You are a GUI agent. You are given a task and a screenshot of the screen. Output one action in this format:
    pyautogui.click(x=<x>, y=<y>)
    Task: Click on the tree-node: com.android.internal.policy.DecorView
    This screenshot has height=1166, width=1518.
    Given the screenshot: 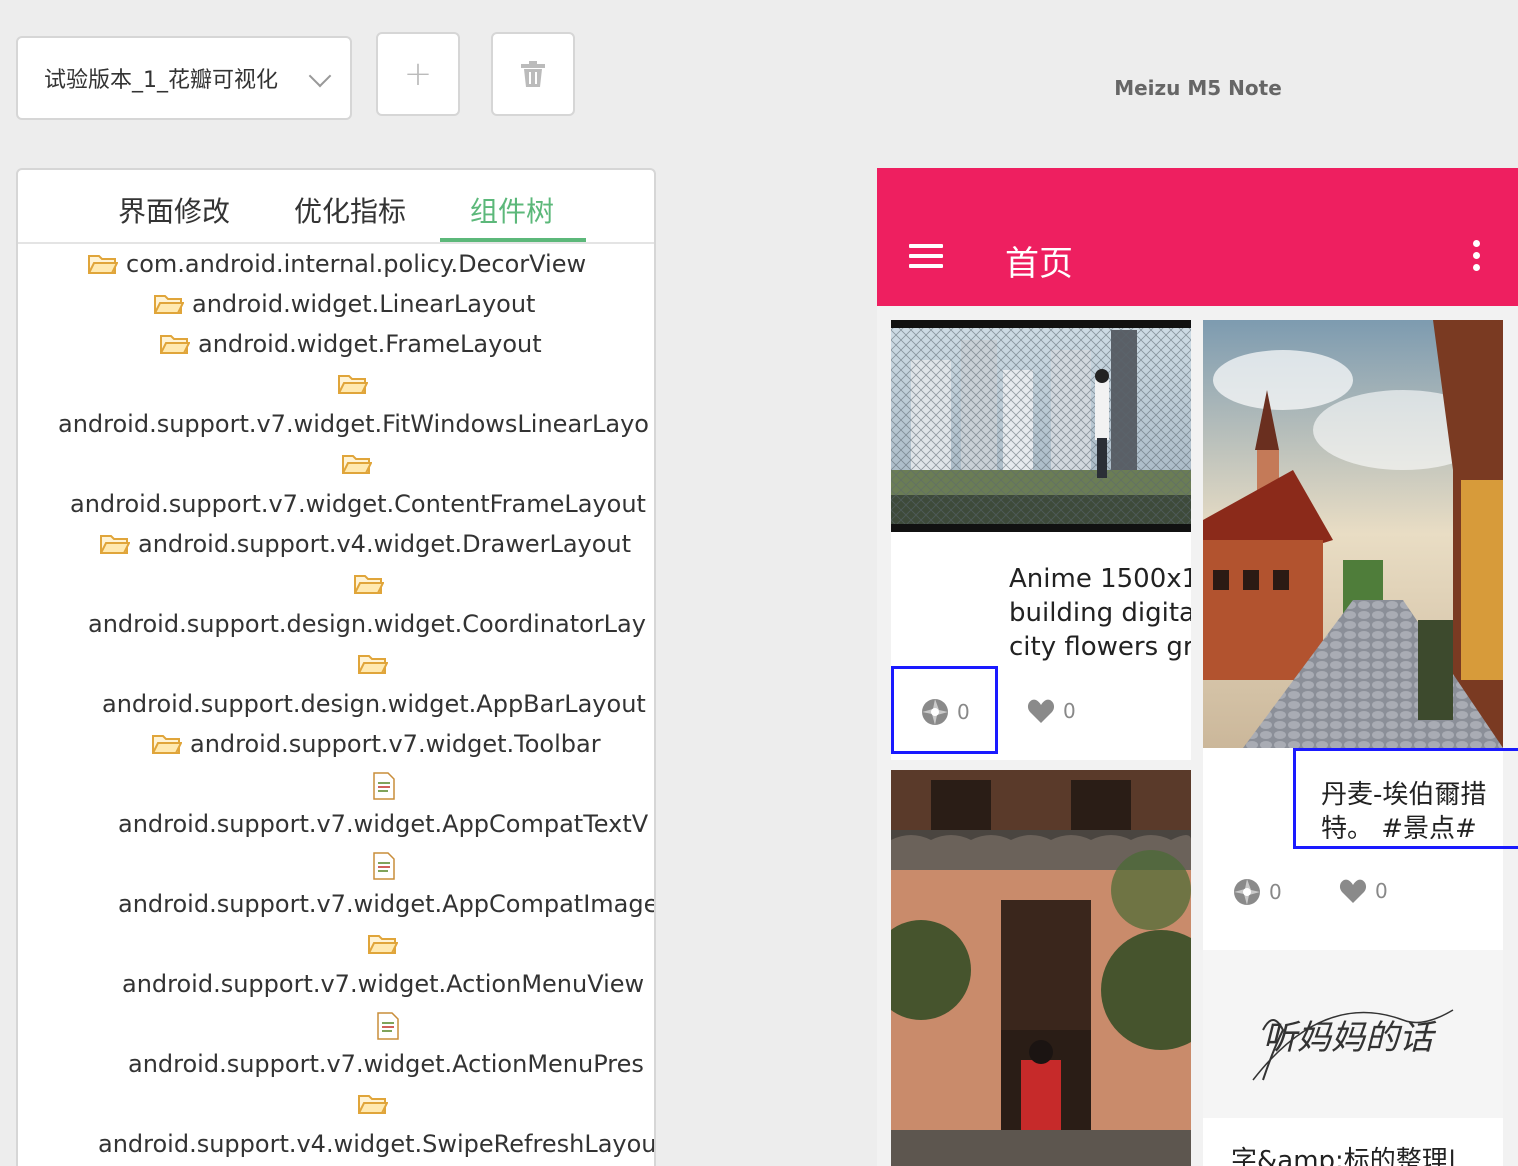 What is the action you would take?
    pyautogui.click(x=336, y=266)
    